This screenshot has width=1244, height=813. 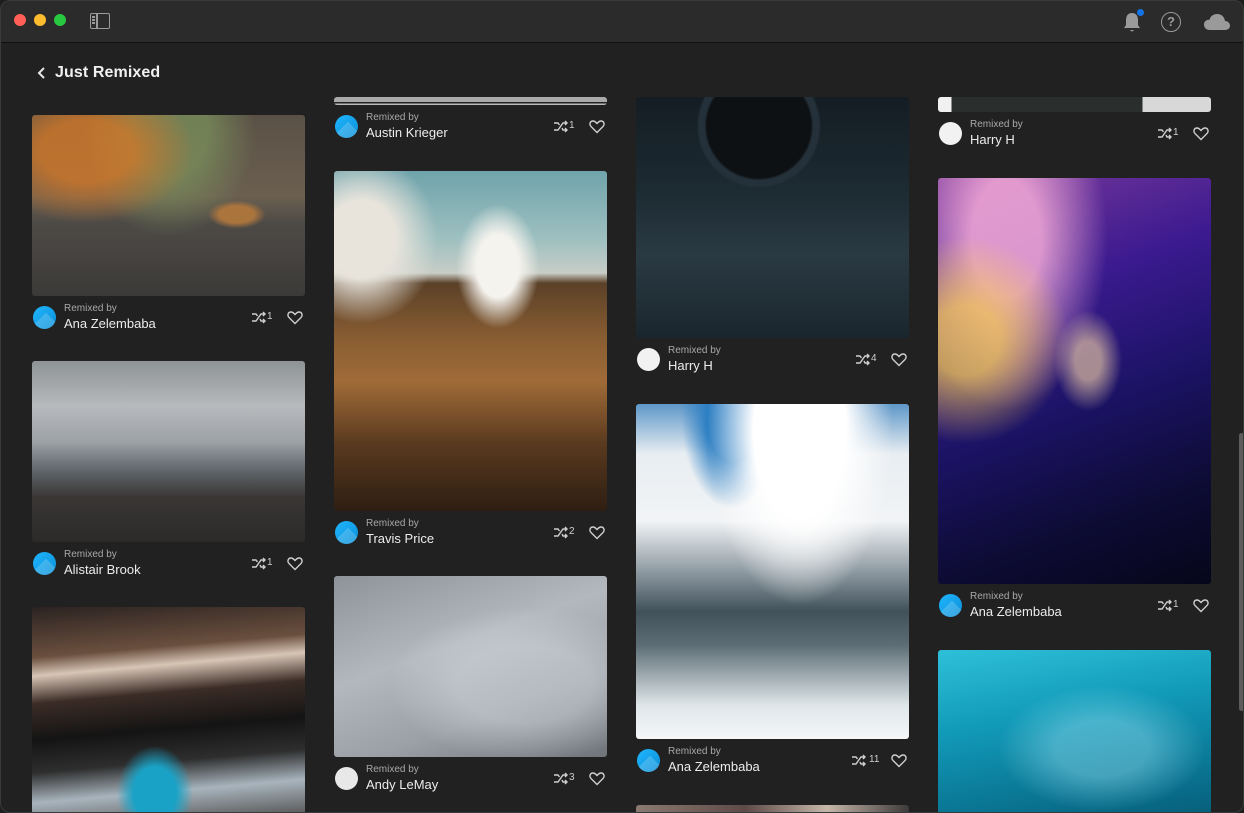 I want to click on remix-count: 4, so click(x=874, y=358).